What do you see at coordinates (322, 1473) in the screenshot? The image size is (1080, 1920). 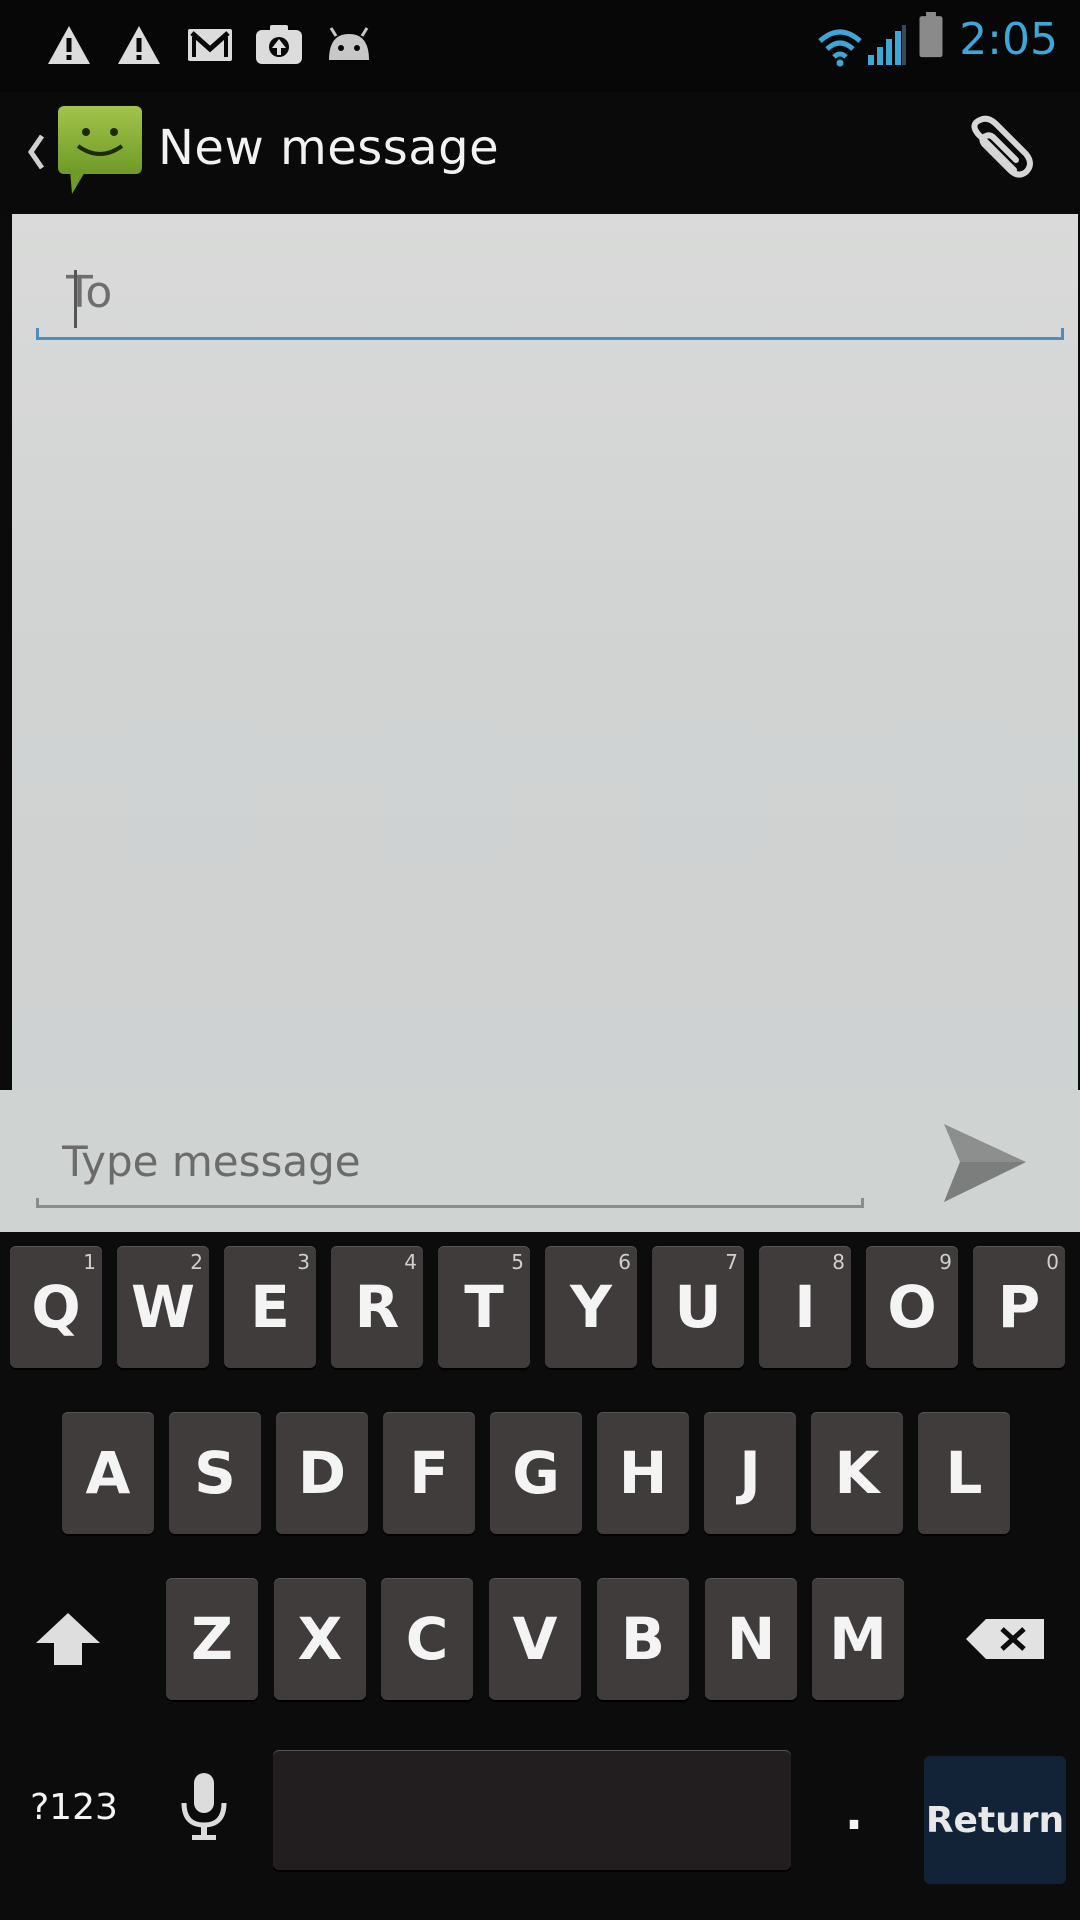 I see `key-d: D` at bounding box center [322, 1473].